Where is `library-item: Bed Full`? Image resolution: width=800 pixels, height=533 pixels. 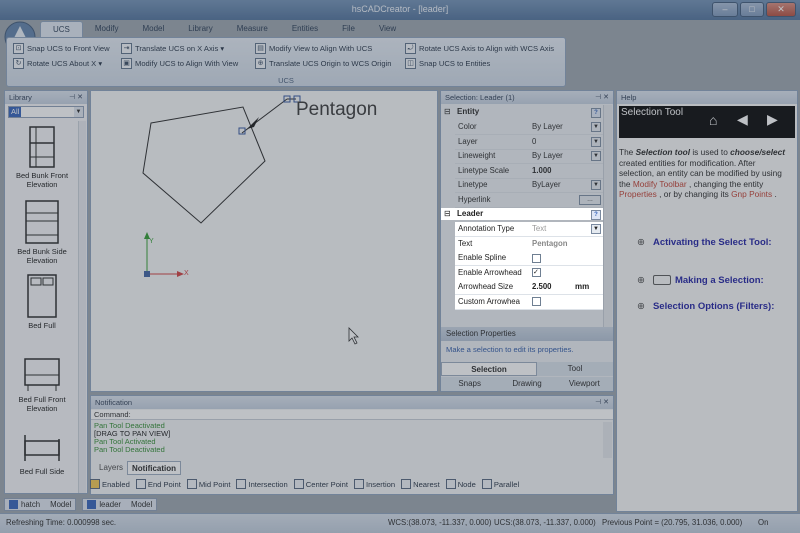
library-item: Bed Full is located at coordinates (42, 301).